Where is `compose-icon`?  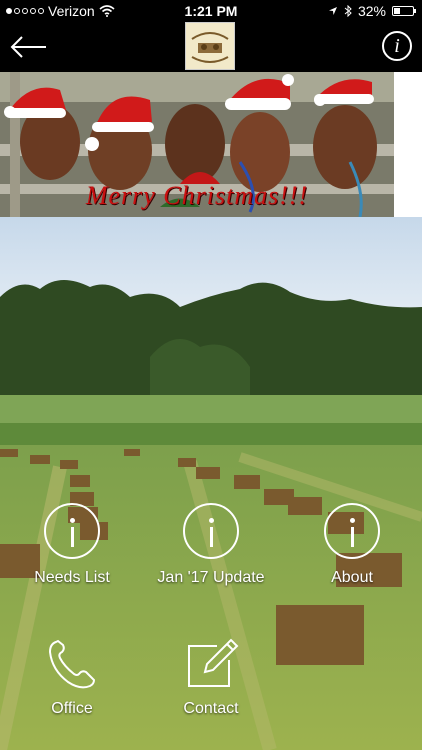 compose-icon is located at coordinates (213, 662).